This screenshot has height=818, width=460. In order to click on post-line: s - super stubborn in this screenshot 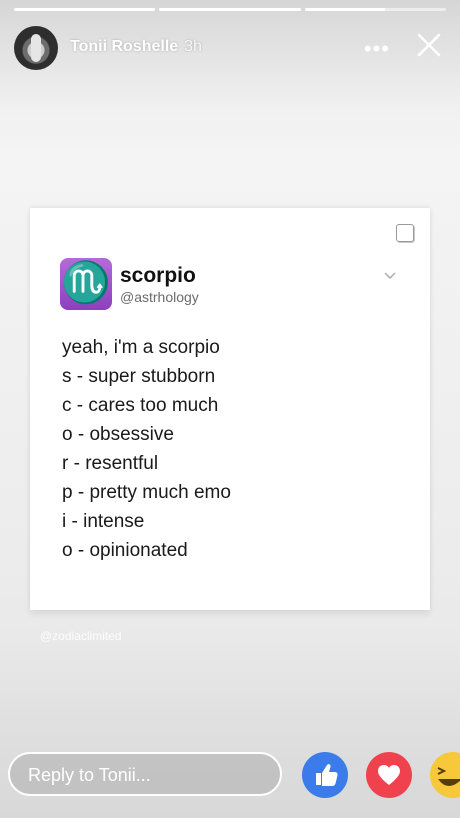, I will do `click(139, 376)`.